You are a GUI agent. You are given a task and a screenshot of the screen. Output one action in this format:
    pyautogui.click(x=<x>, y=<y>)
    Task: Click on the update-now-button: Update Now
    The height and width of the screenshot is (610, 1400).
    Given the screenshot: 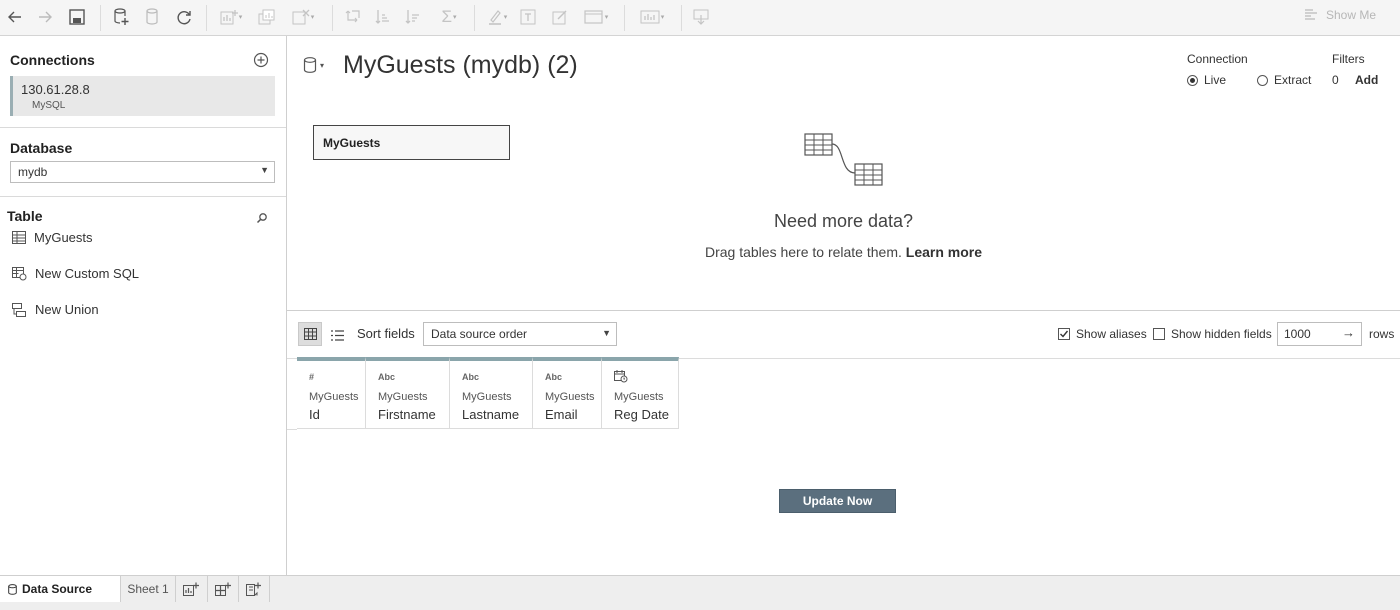 What is the action you would take?
    pyautogui.click(x=837, y=501)
    